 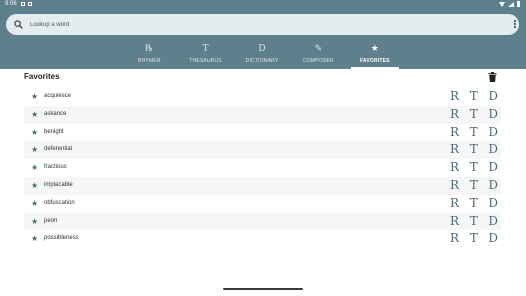 I want to click on pencil-icon: ✎, so click(x=318, y=49).